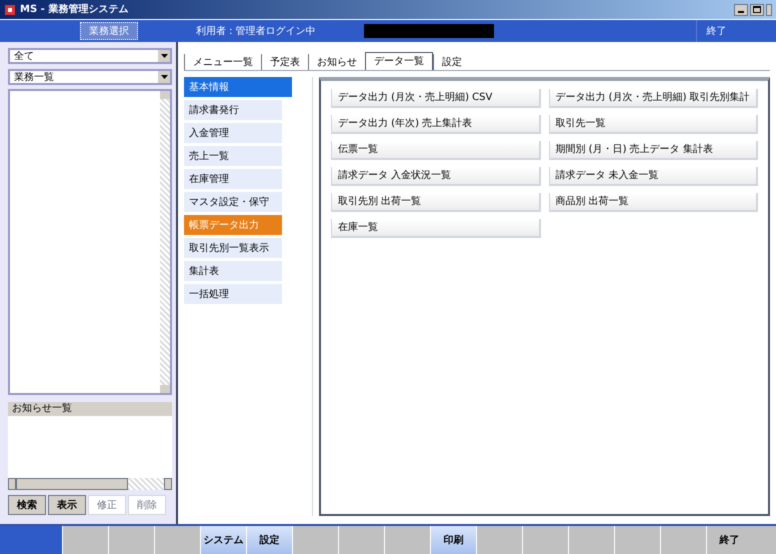  Describe the element at coordinates (90, 77) in the screenshot. I see `dropdown: 業務一覧` at that location.